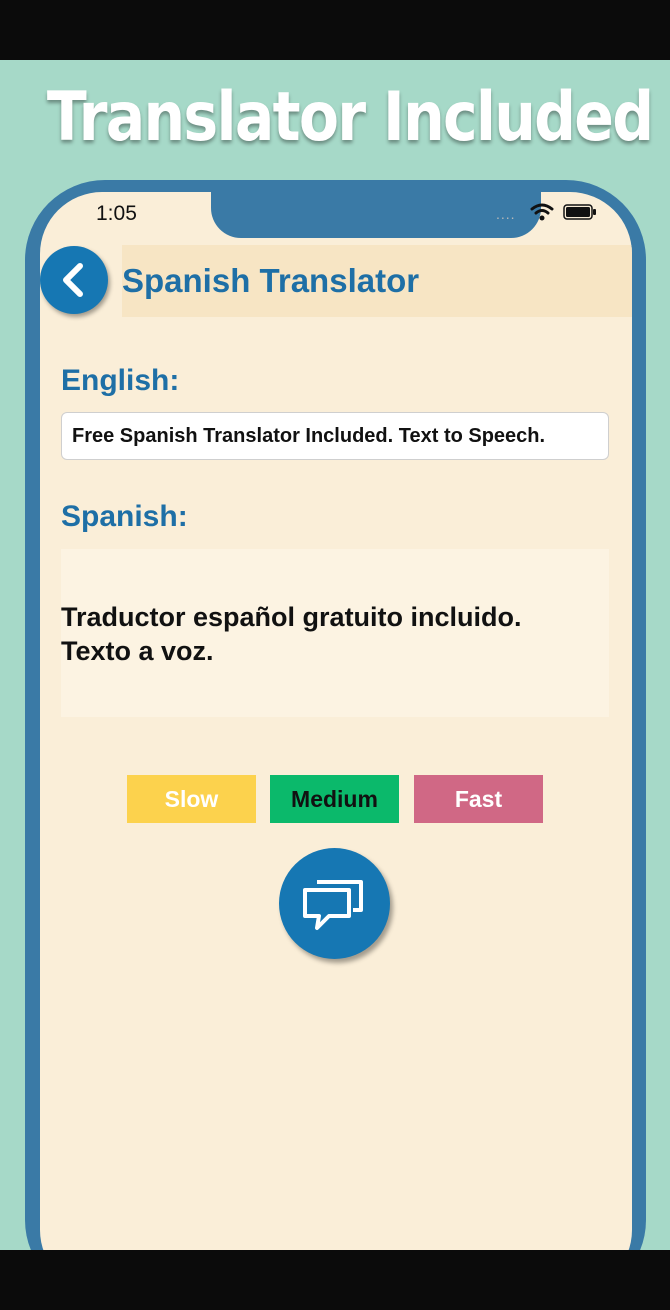 The image size is (670, 1310). What do you see at coordinates (478, 799) in the screenshot?
I see `fast-speed-button: Fast` at bounding box center [478, 799].